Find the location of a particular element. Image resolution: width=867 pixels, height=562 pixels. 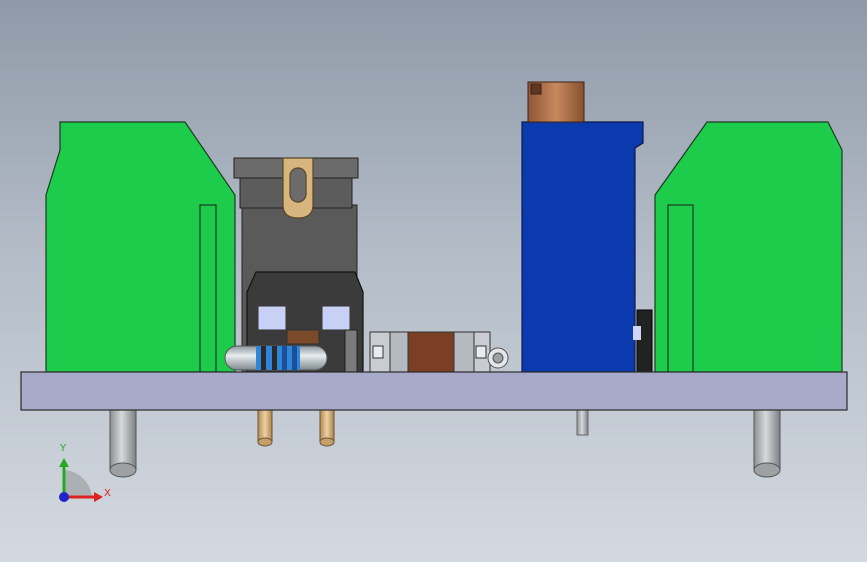

terminal-block-left is located at coordinates (140, 247).